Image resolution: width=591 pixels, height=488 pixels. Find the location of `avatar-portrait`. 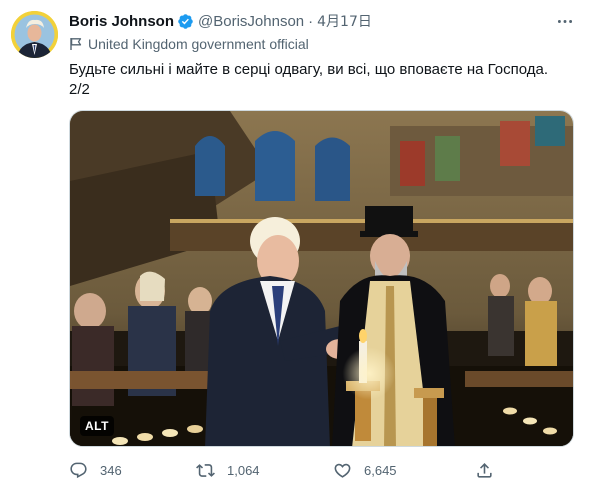

avatar-portrait is located at coordinates (34, 34).